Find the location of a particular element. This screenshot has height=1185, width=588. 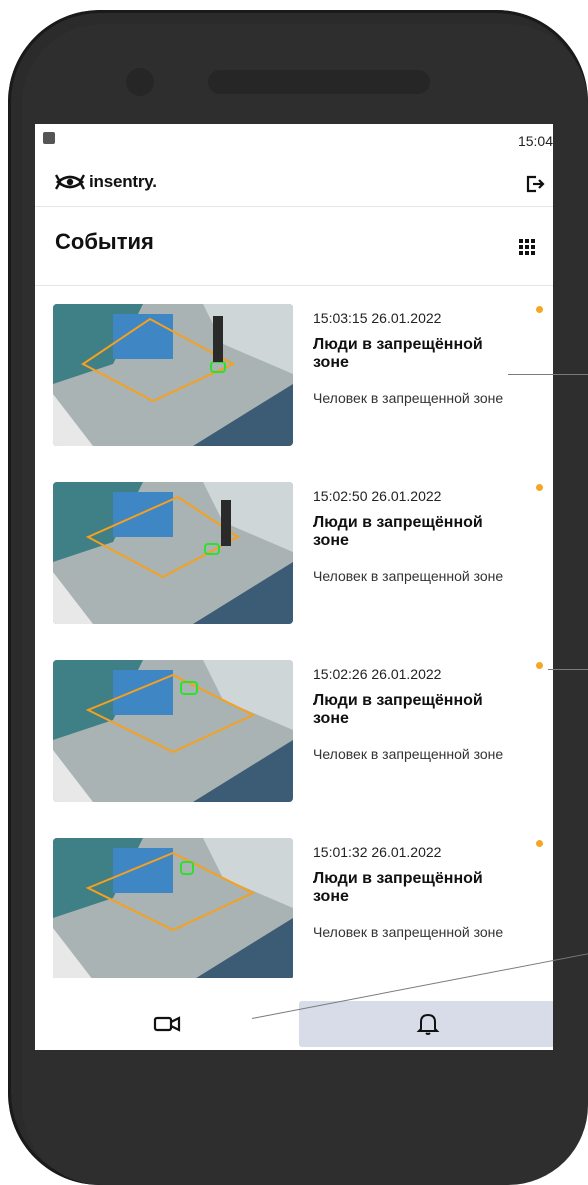

event-timestamp: 15:03:15 26.01.2022 is located at coordinates (377, 318).